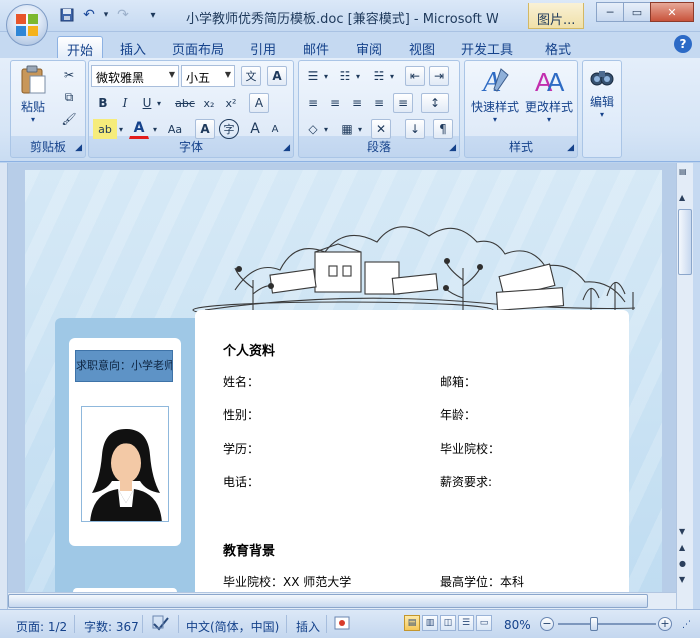 Image resolution: width=700 pixels, height=638 pixels. I want to click on grow-font-icon: A, so click(255, 129).